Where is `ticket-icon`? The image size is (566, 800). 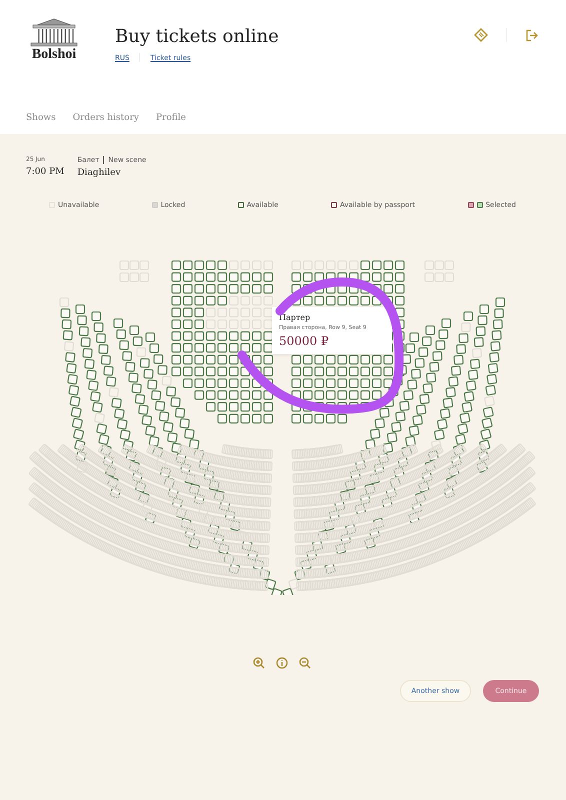
ticket-icon is located at coordinates (481, 35).